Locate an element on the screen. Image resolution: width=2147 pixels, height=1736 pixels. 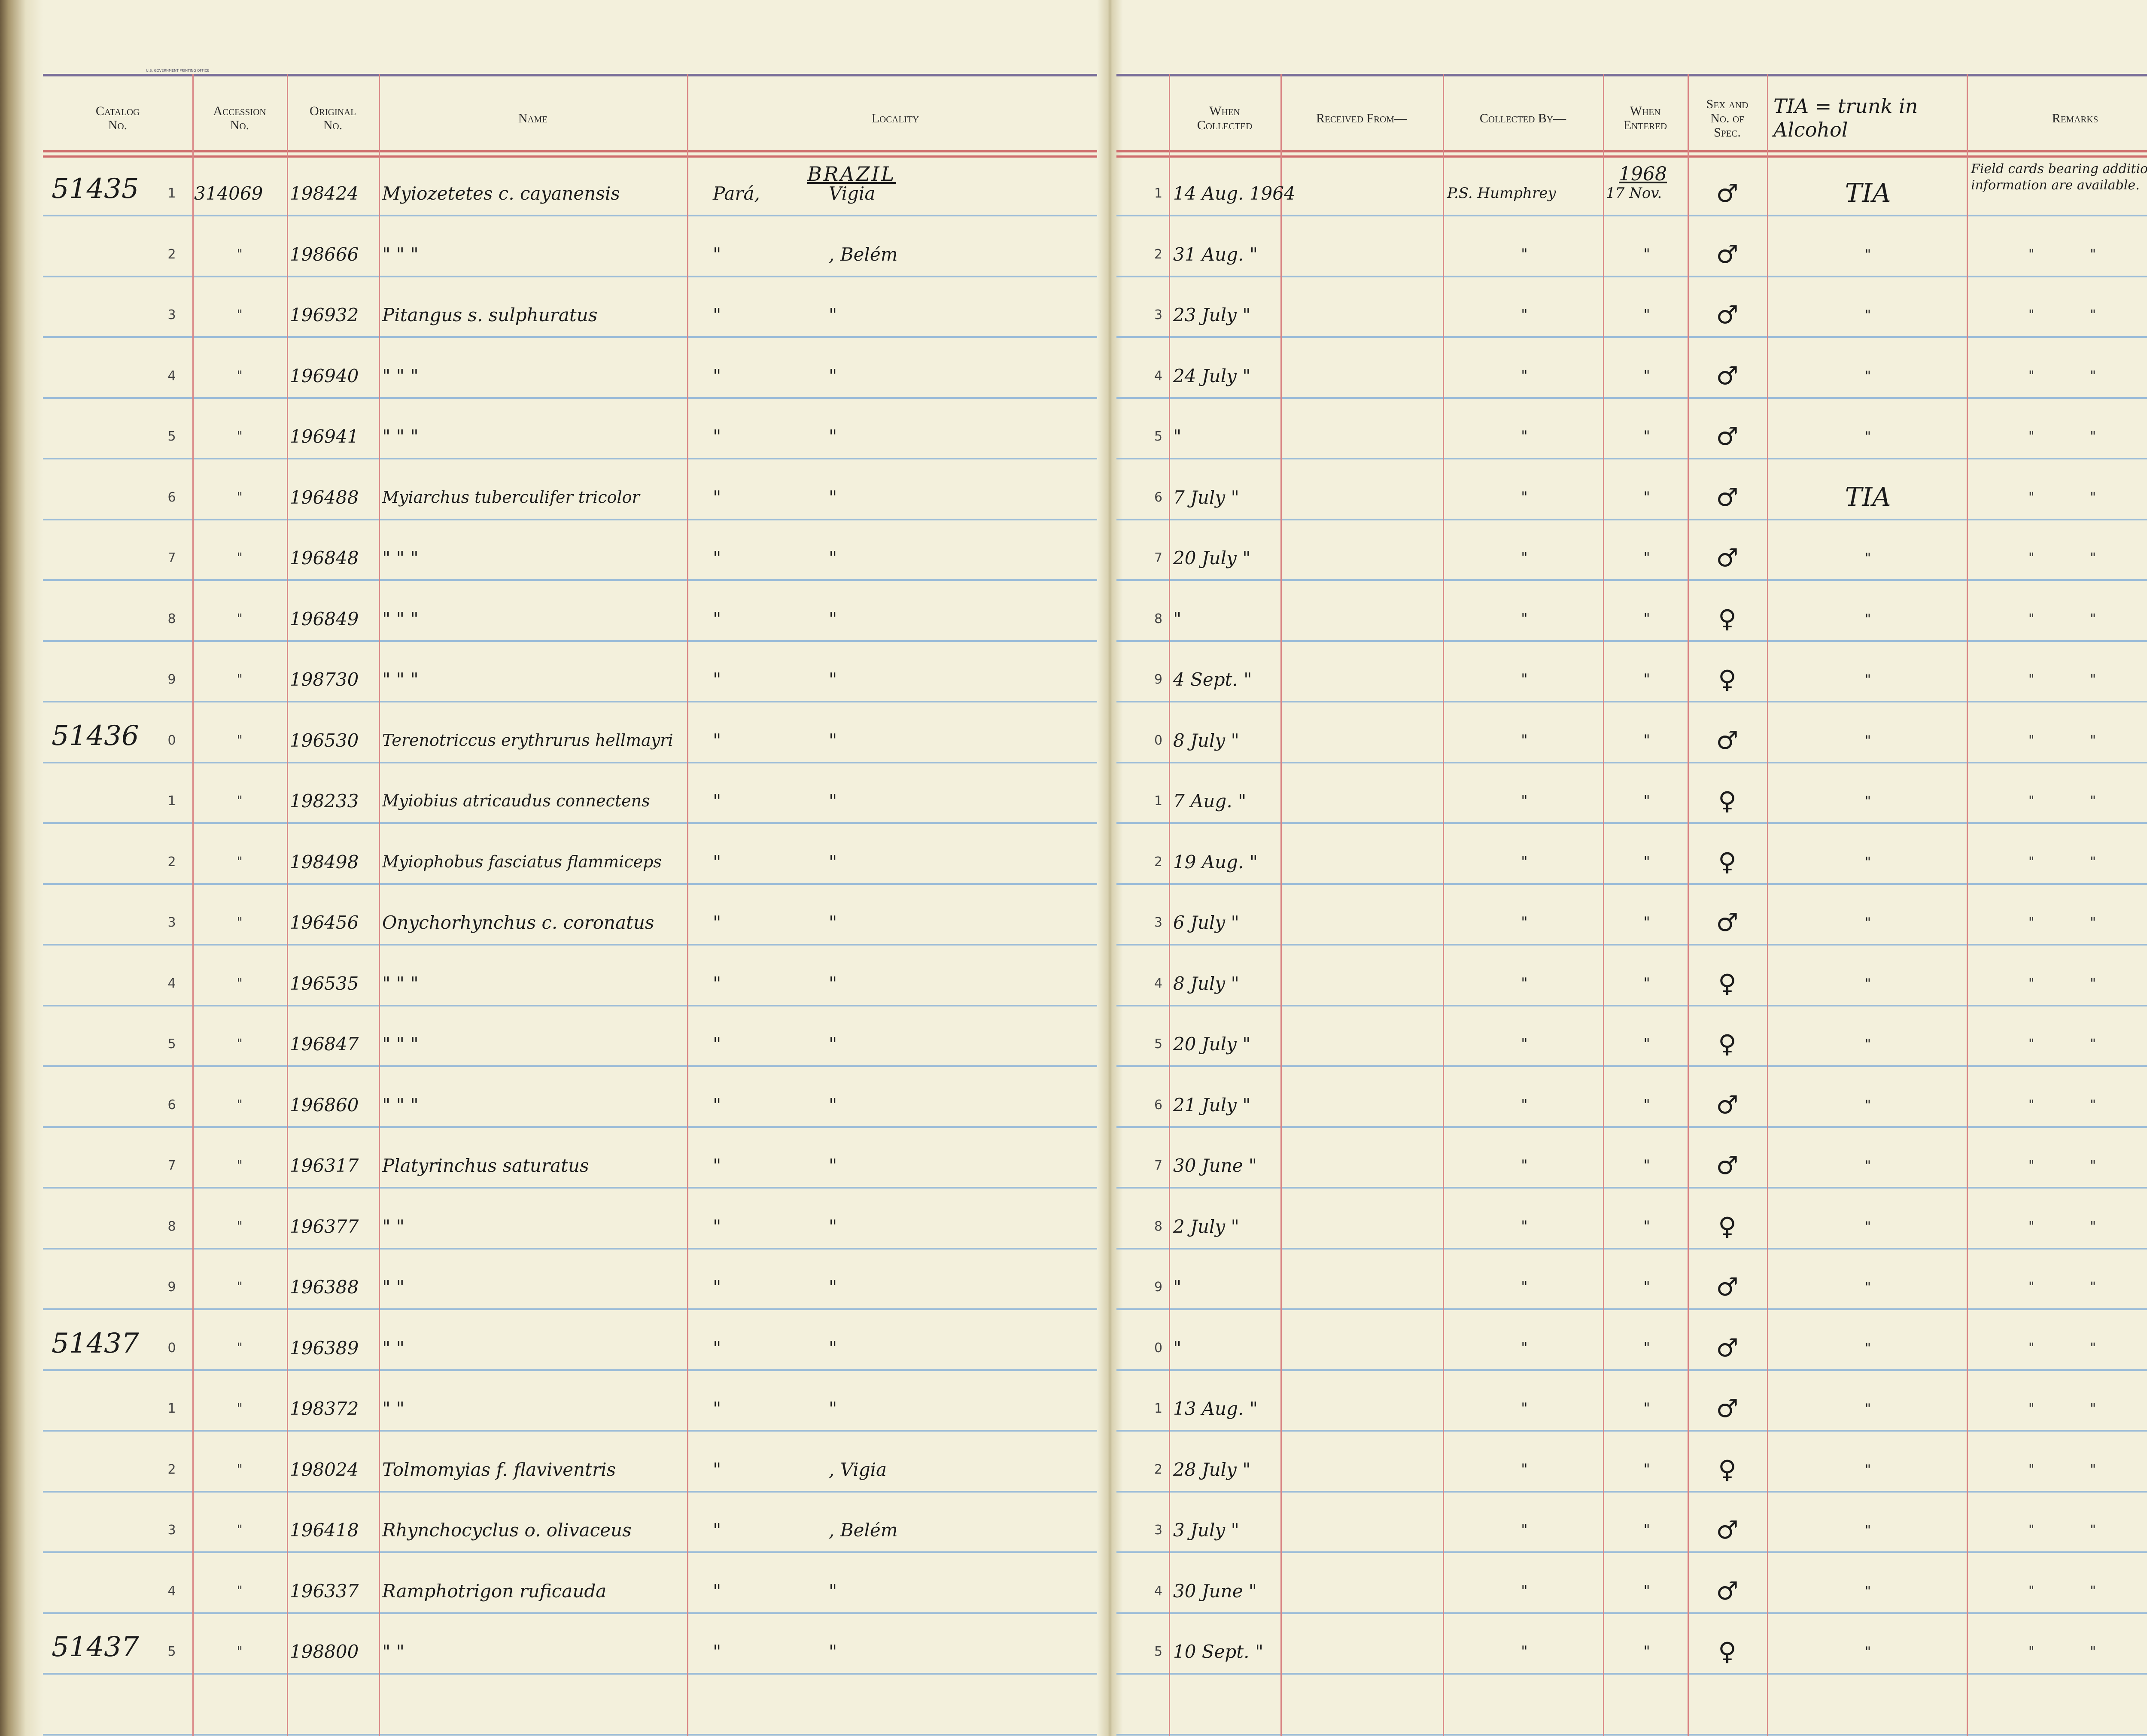
date-collected: 4 Sept. " is located at coordinates (1212, 679).